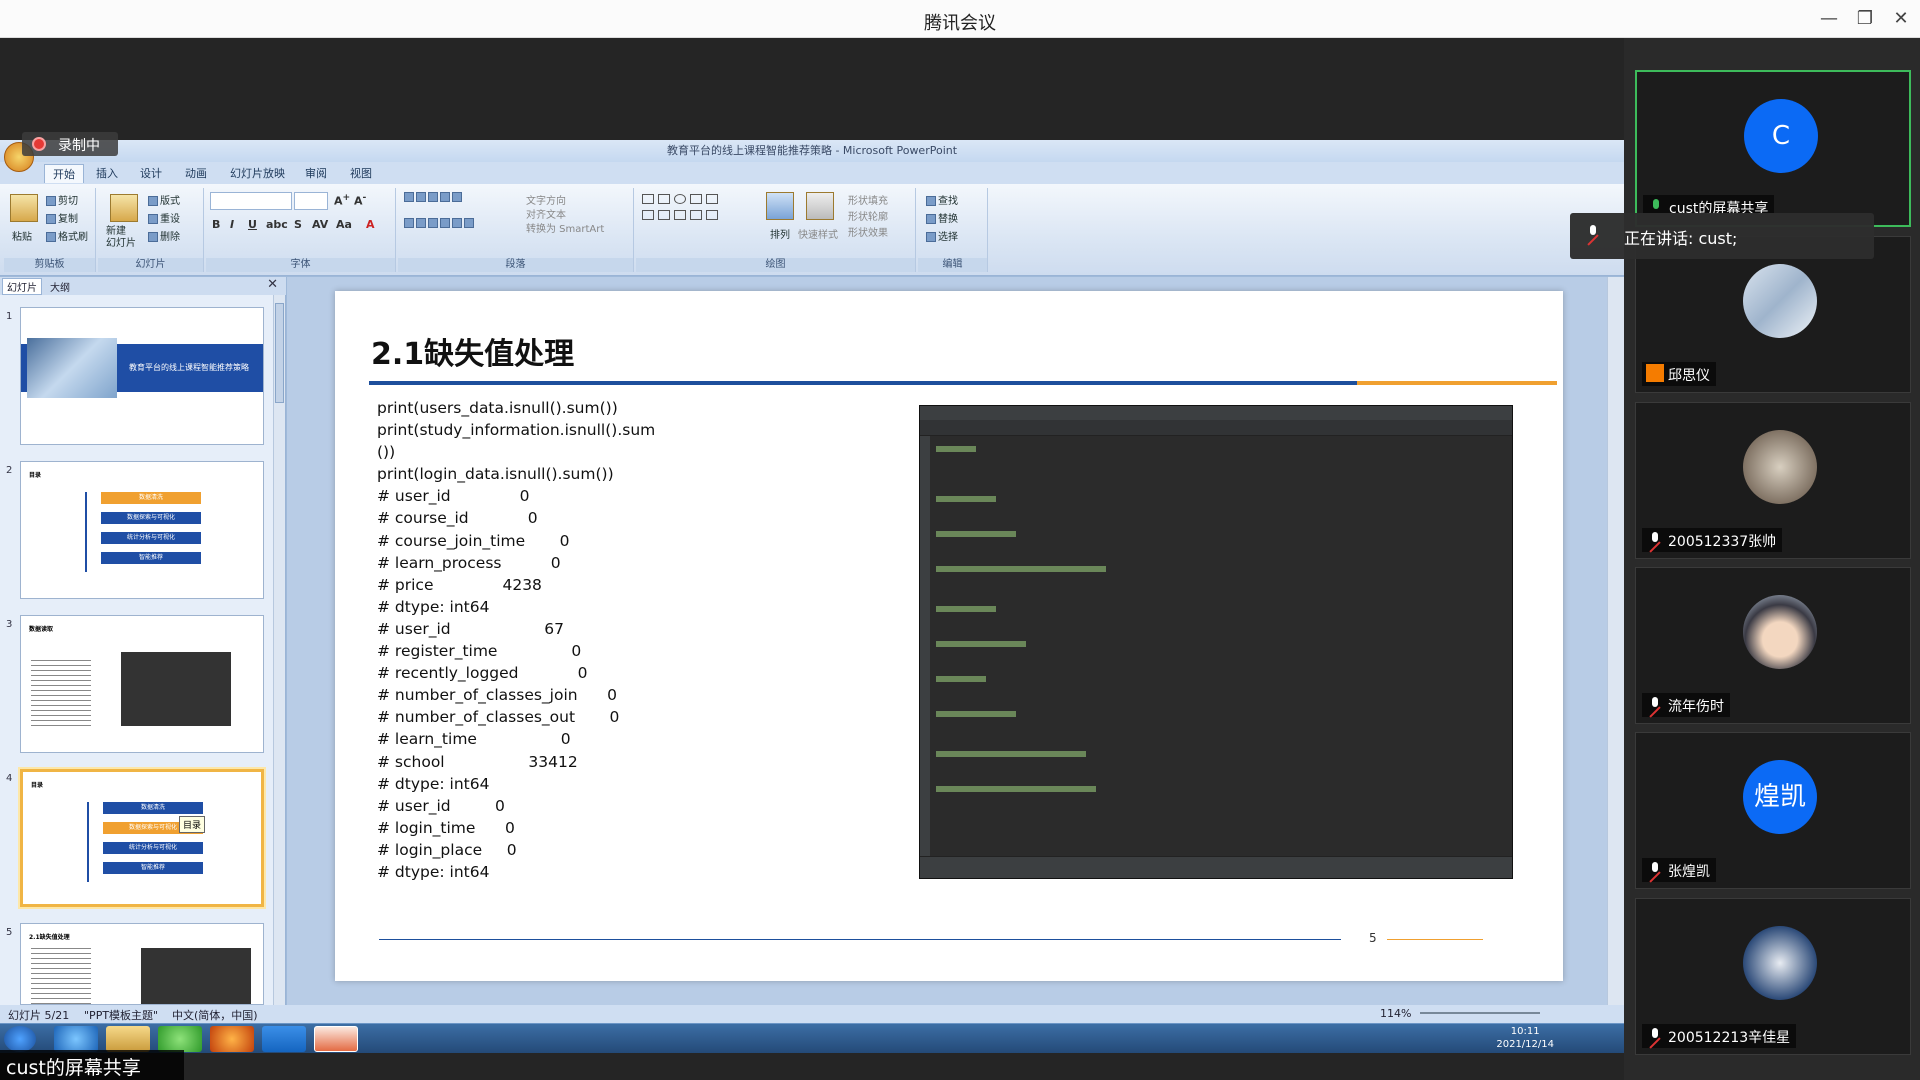 The image size is (1920, 1080). I want to click on bold-icon: B, so click(216, 224).